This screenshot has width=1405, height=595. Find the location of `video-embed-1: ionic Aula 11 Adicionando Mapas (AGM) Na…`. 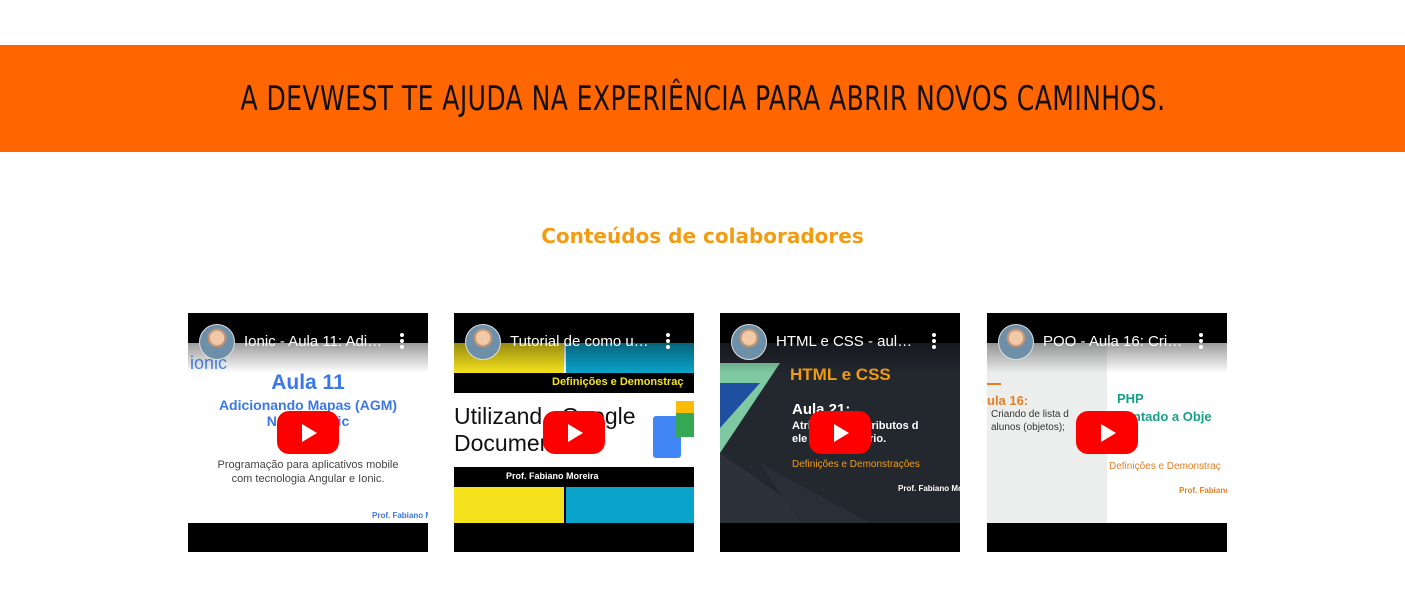

video-embed-1: ionic Aula 11 Adicionando Mapas (AGM) Na… is located at coordinates (308, 432).